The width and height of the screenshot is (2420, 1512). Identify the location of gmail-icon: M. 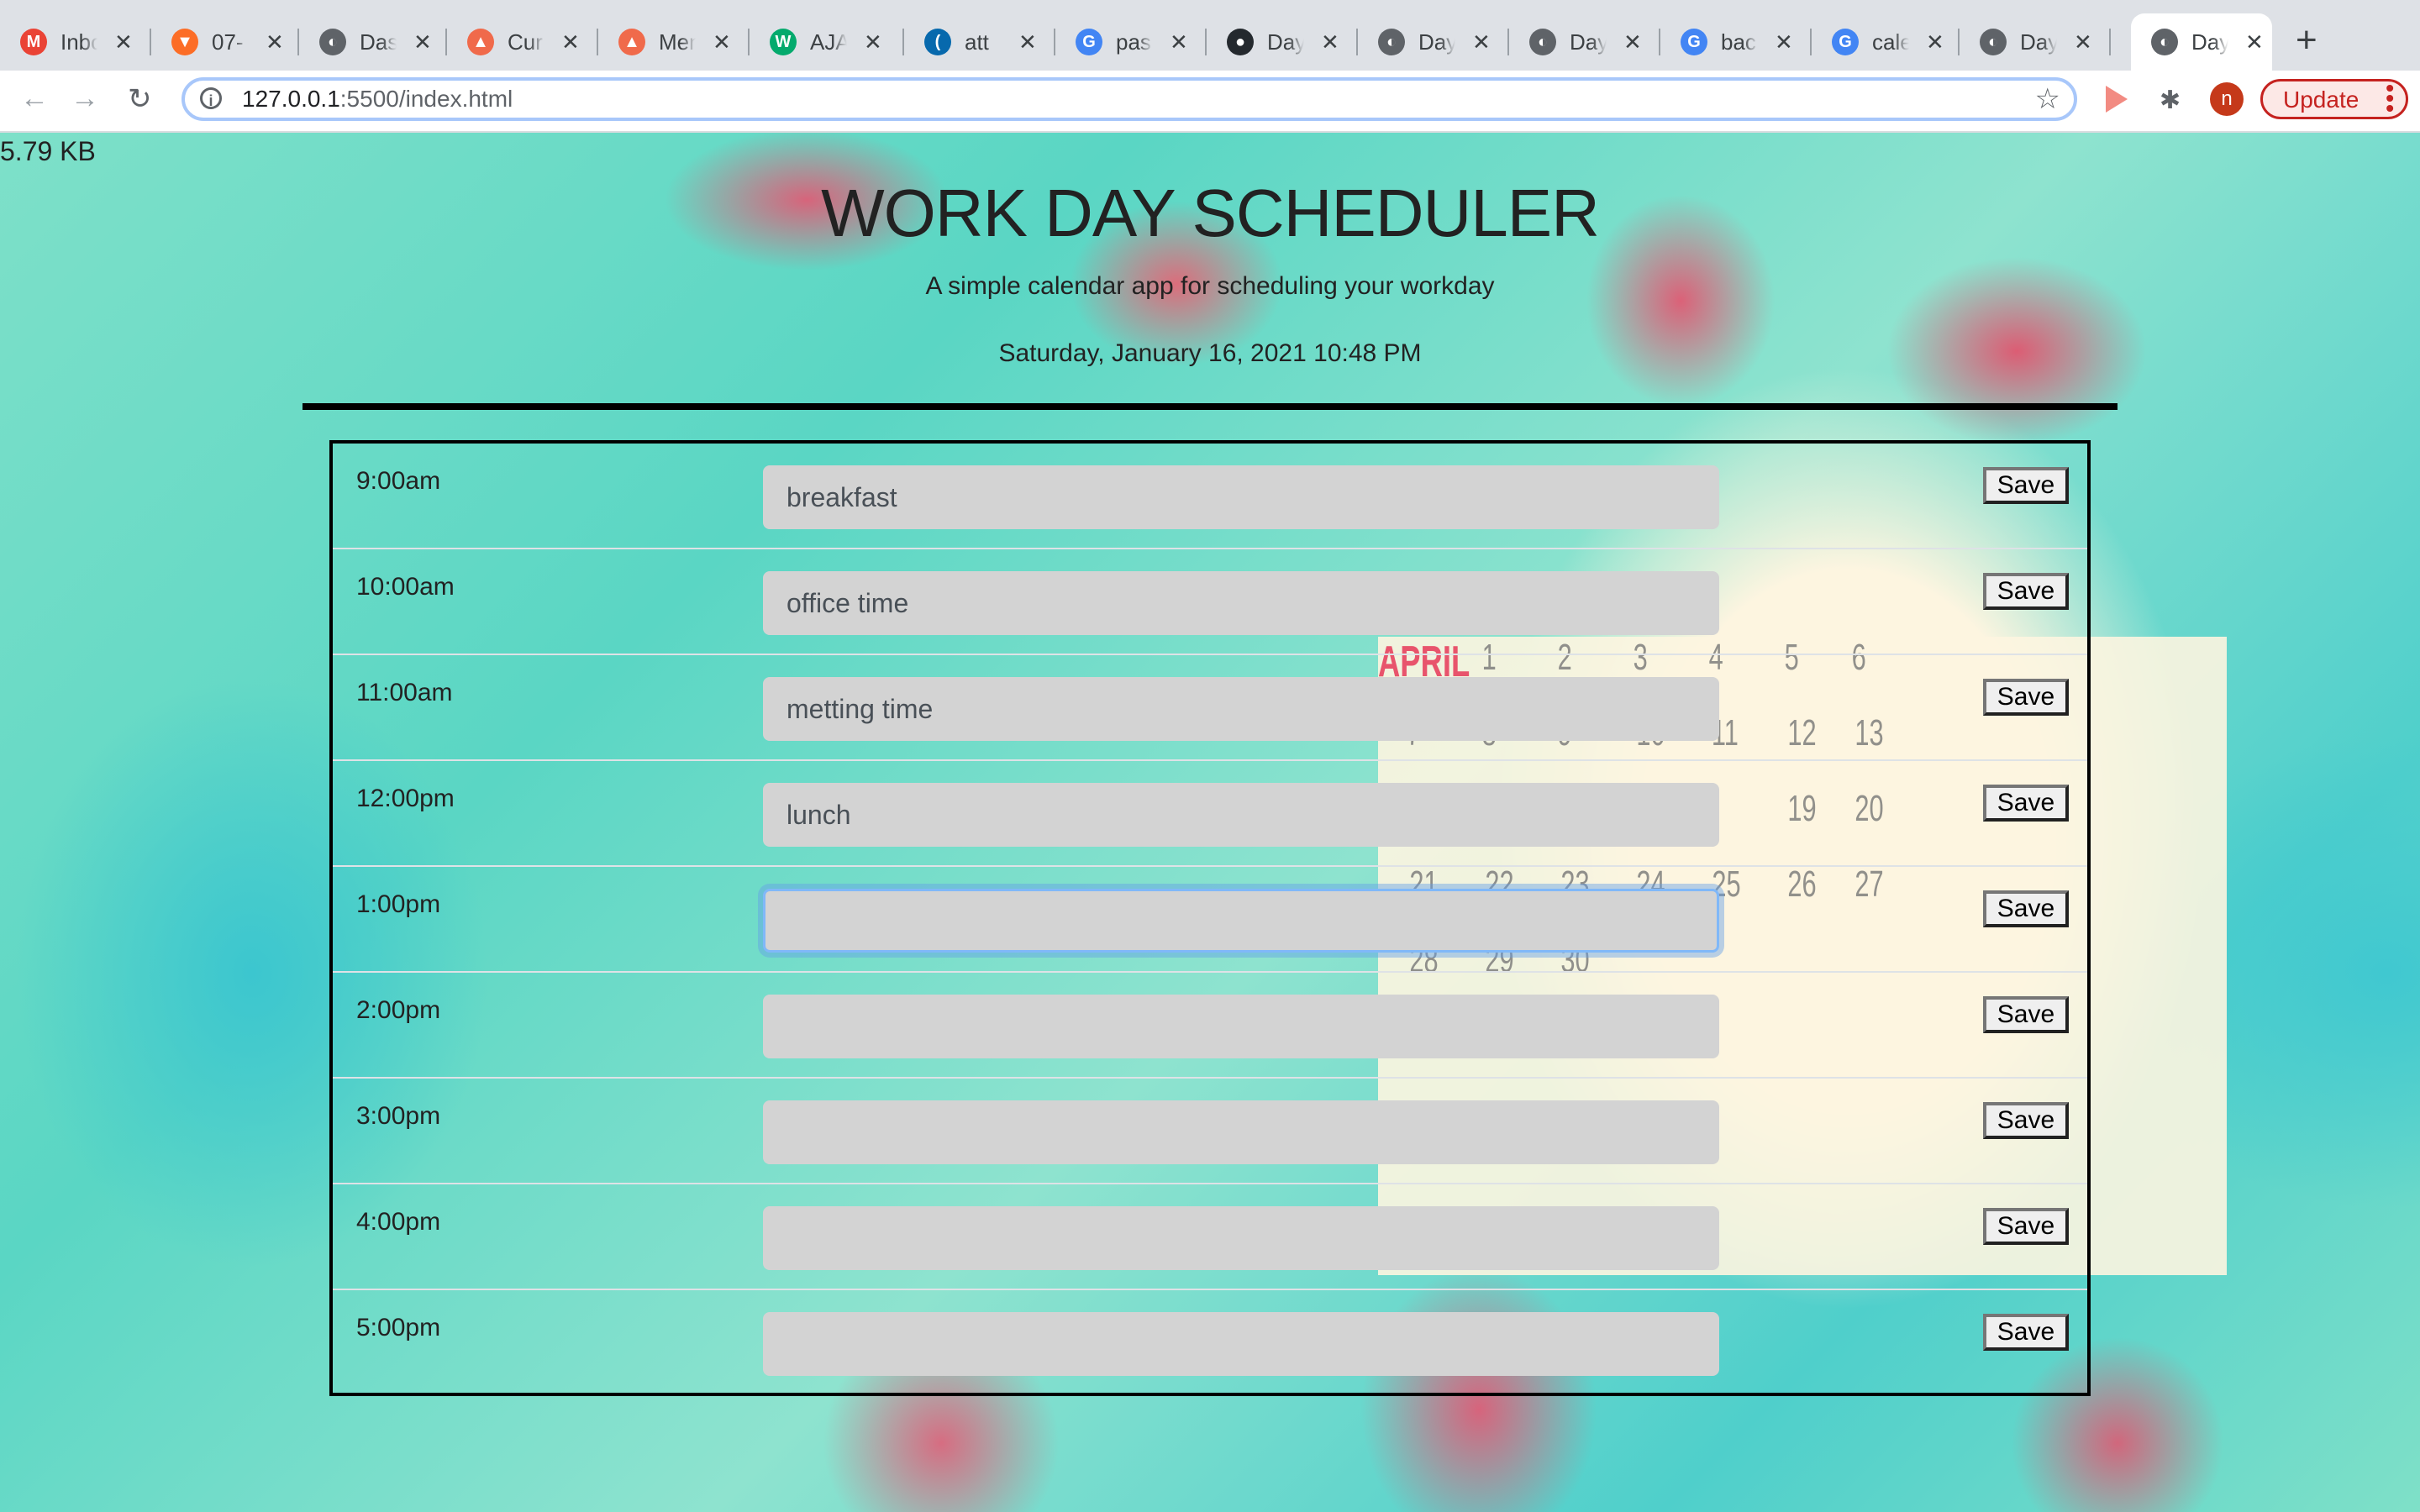
(34, 42).